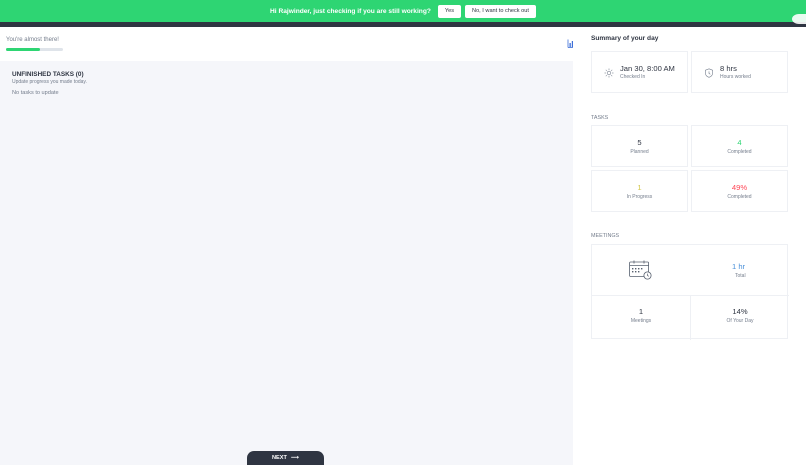 The image size is (806, 465). Describe the element at coordinates (639, 152) in the screenshot. I see `planned-label: Planned` at that location.